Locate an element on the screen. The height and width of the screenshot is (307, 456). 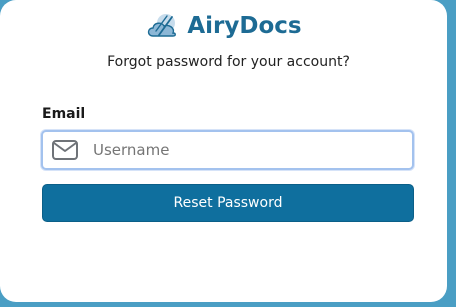
email-input is located at coordinates (248, 150).